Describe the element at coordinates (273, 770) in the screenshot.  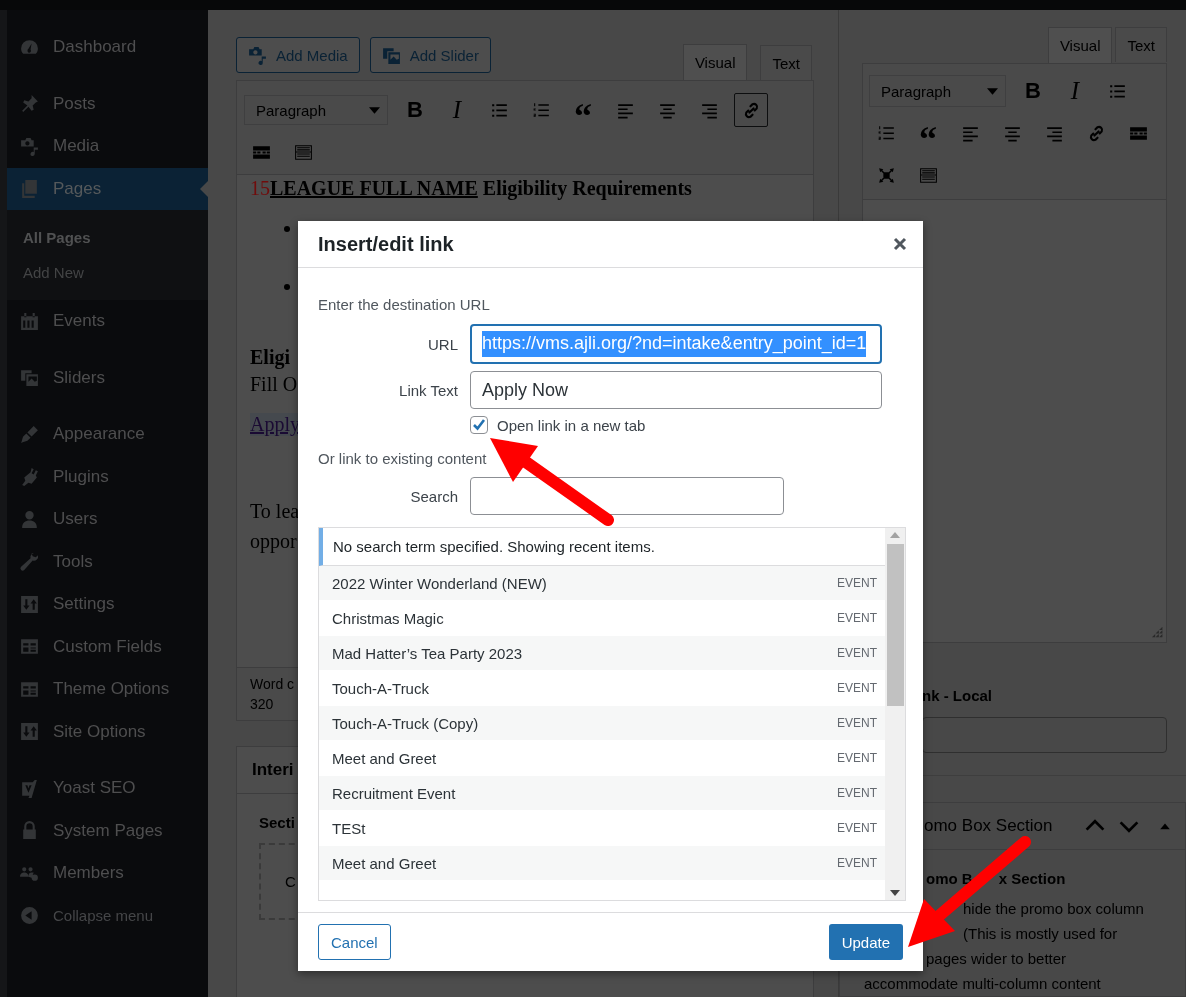
I see `panel-title: Interi` at that location.